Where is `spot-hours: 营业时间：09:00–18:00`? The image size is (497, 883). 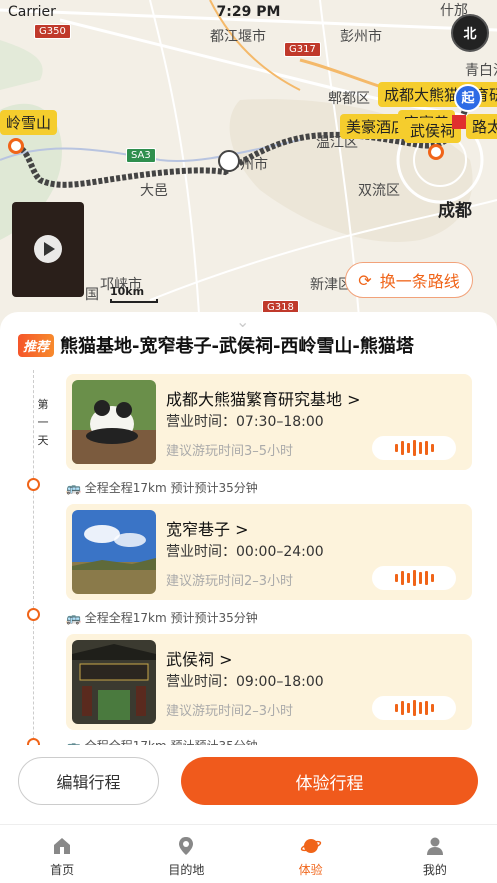
spot-hours: 营业时间：09:00–18:00 is located at coordinates (245, 682).